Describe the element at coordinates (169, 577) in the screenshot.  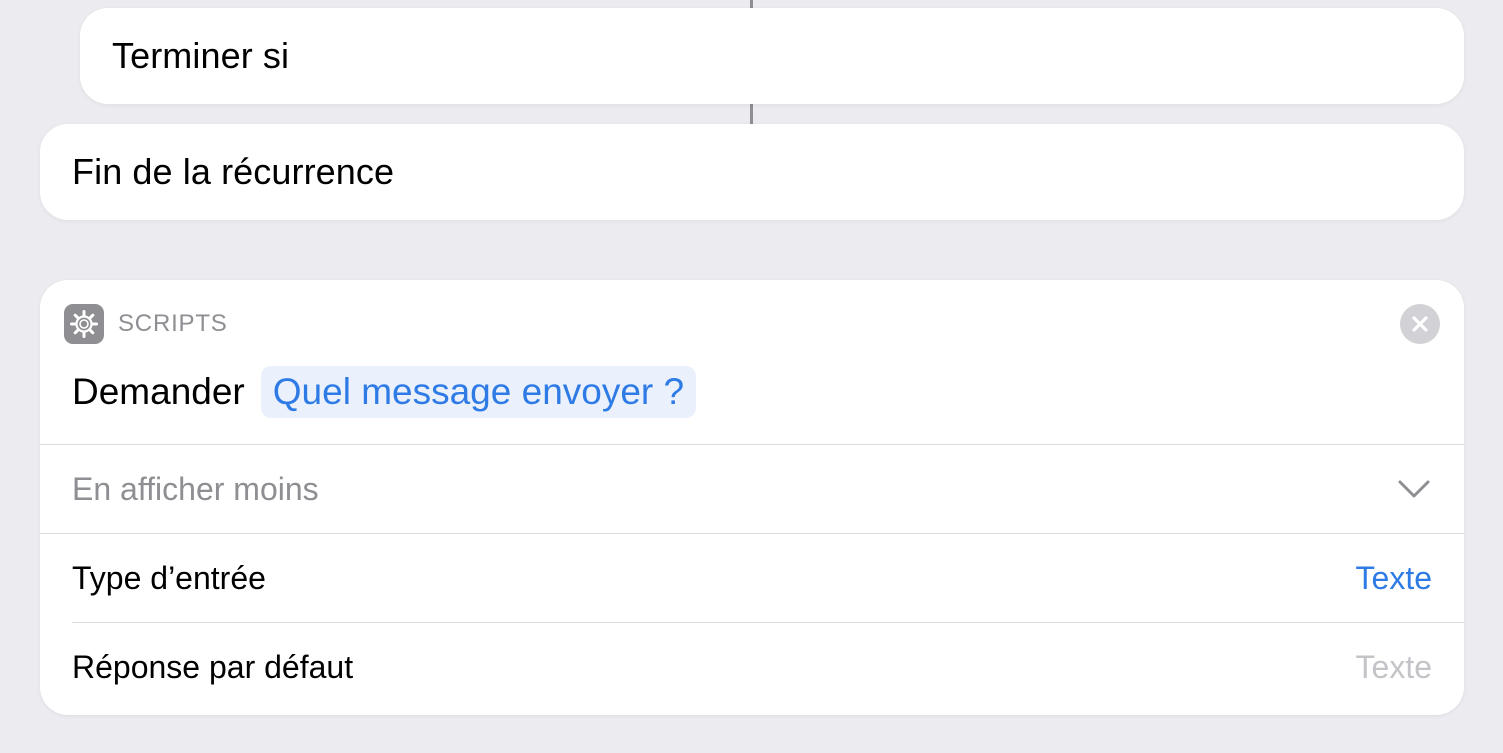
I see `param-label: Type d’entrée` at that location.